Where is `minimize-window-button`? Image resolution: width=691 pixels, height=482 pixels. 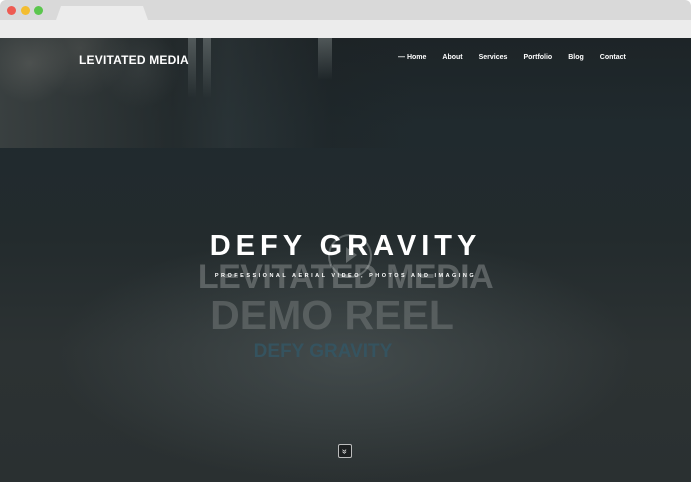 minimize-window-button is located at coordinates (25, 10).